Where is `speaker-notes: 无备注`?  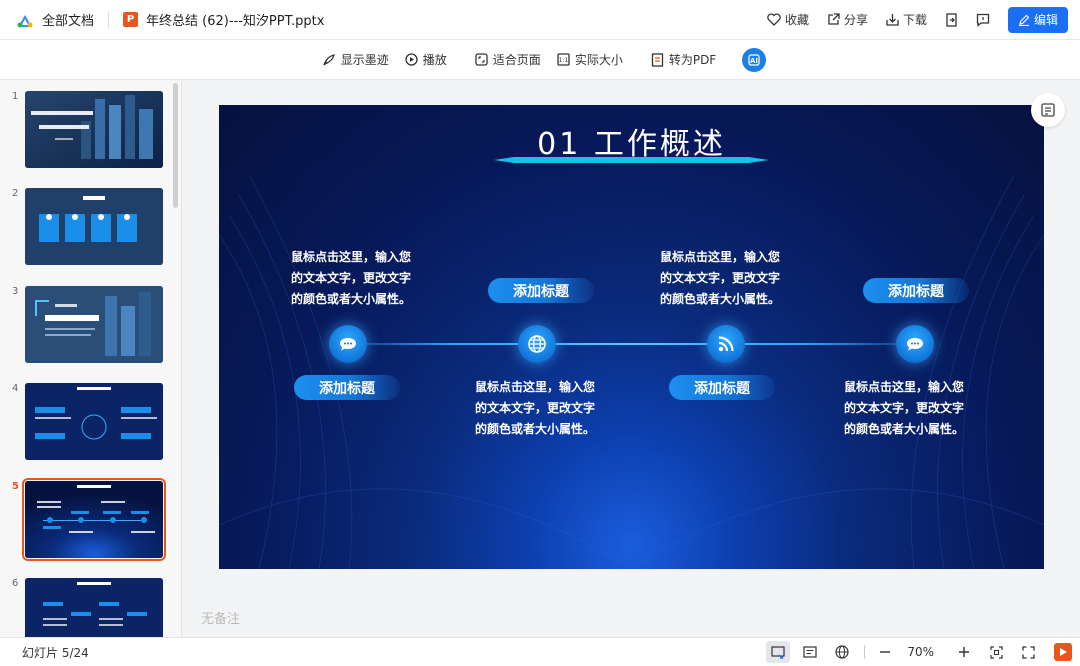 speaker-notes: 无备注 is located at coordinates (220, 617).